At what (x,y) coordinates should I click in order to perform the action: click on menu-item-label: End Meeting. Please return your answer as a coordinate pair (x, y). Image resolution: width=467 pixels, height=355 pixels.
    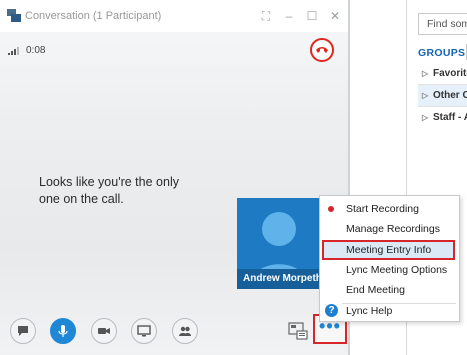
    Looking at the image, I should click on (375, 290).